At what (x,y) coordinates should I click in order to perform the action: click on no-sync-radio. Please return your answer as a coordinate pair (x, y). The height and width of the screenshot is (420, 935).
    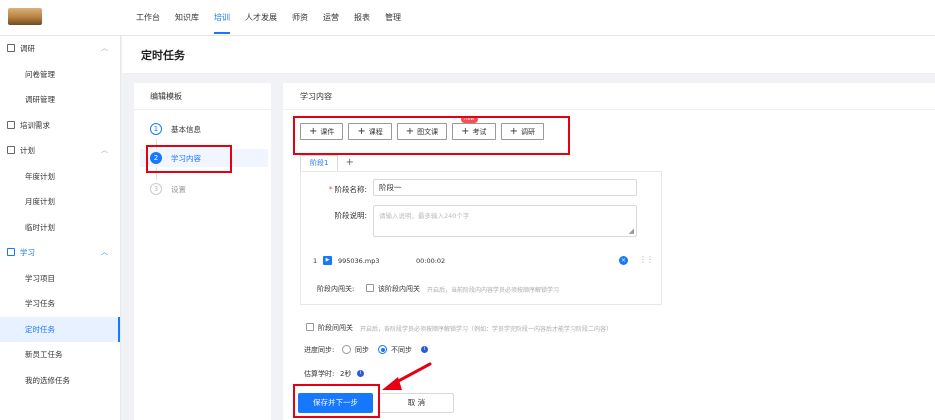
    Looking at the image, I should click on (382, 349).